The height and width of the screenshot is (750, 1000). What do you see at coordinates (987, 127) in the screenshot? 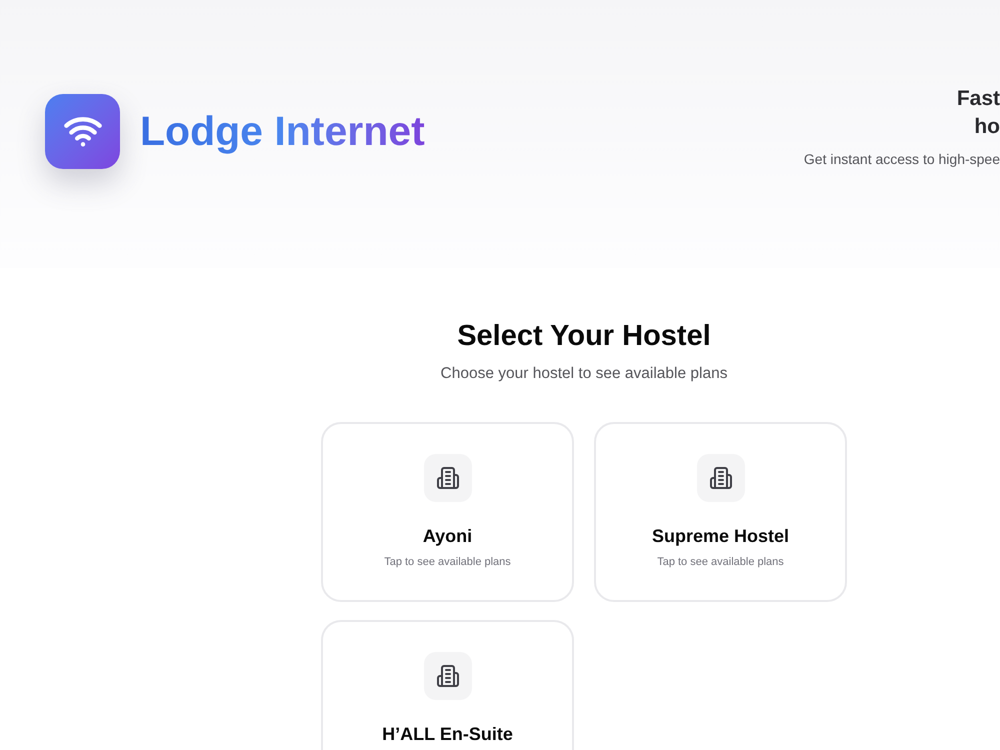
I see `hero-title-line: ho` at bounding box center [987, 127].